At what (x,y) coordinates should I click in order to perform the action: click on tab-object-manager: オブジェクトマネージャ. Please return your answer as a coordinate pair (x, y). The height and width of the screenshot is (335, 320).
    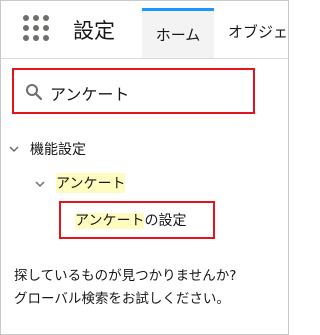
    Looking at the image, I should click on (258, 31).